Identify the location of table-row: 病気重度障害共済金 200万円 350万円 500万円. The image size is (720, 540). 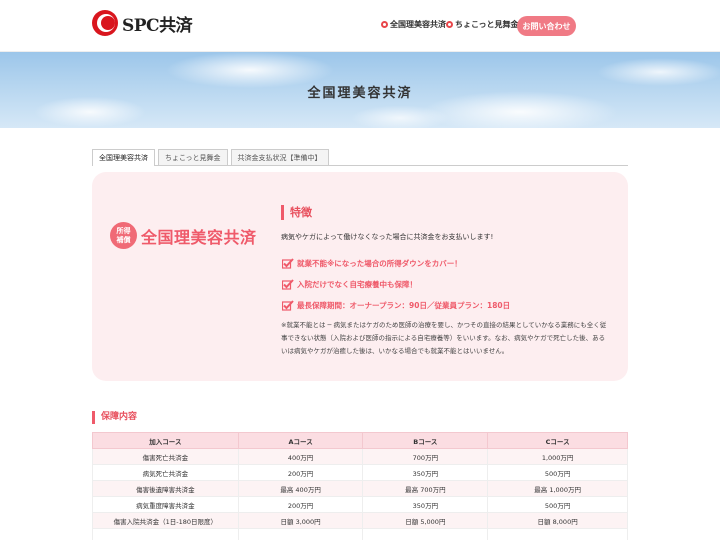
(360, 504).